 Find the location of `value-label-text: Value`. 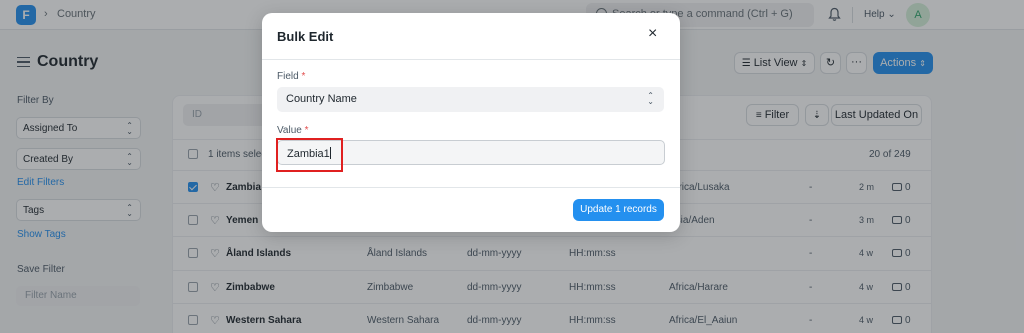

value-label-text: Value is located at coordinates (289, 130).